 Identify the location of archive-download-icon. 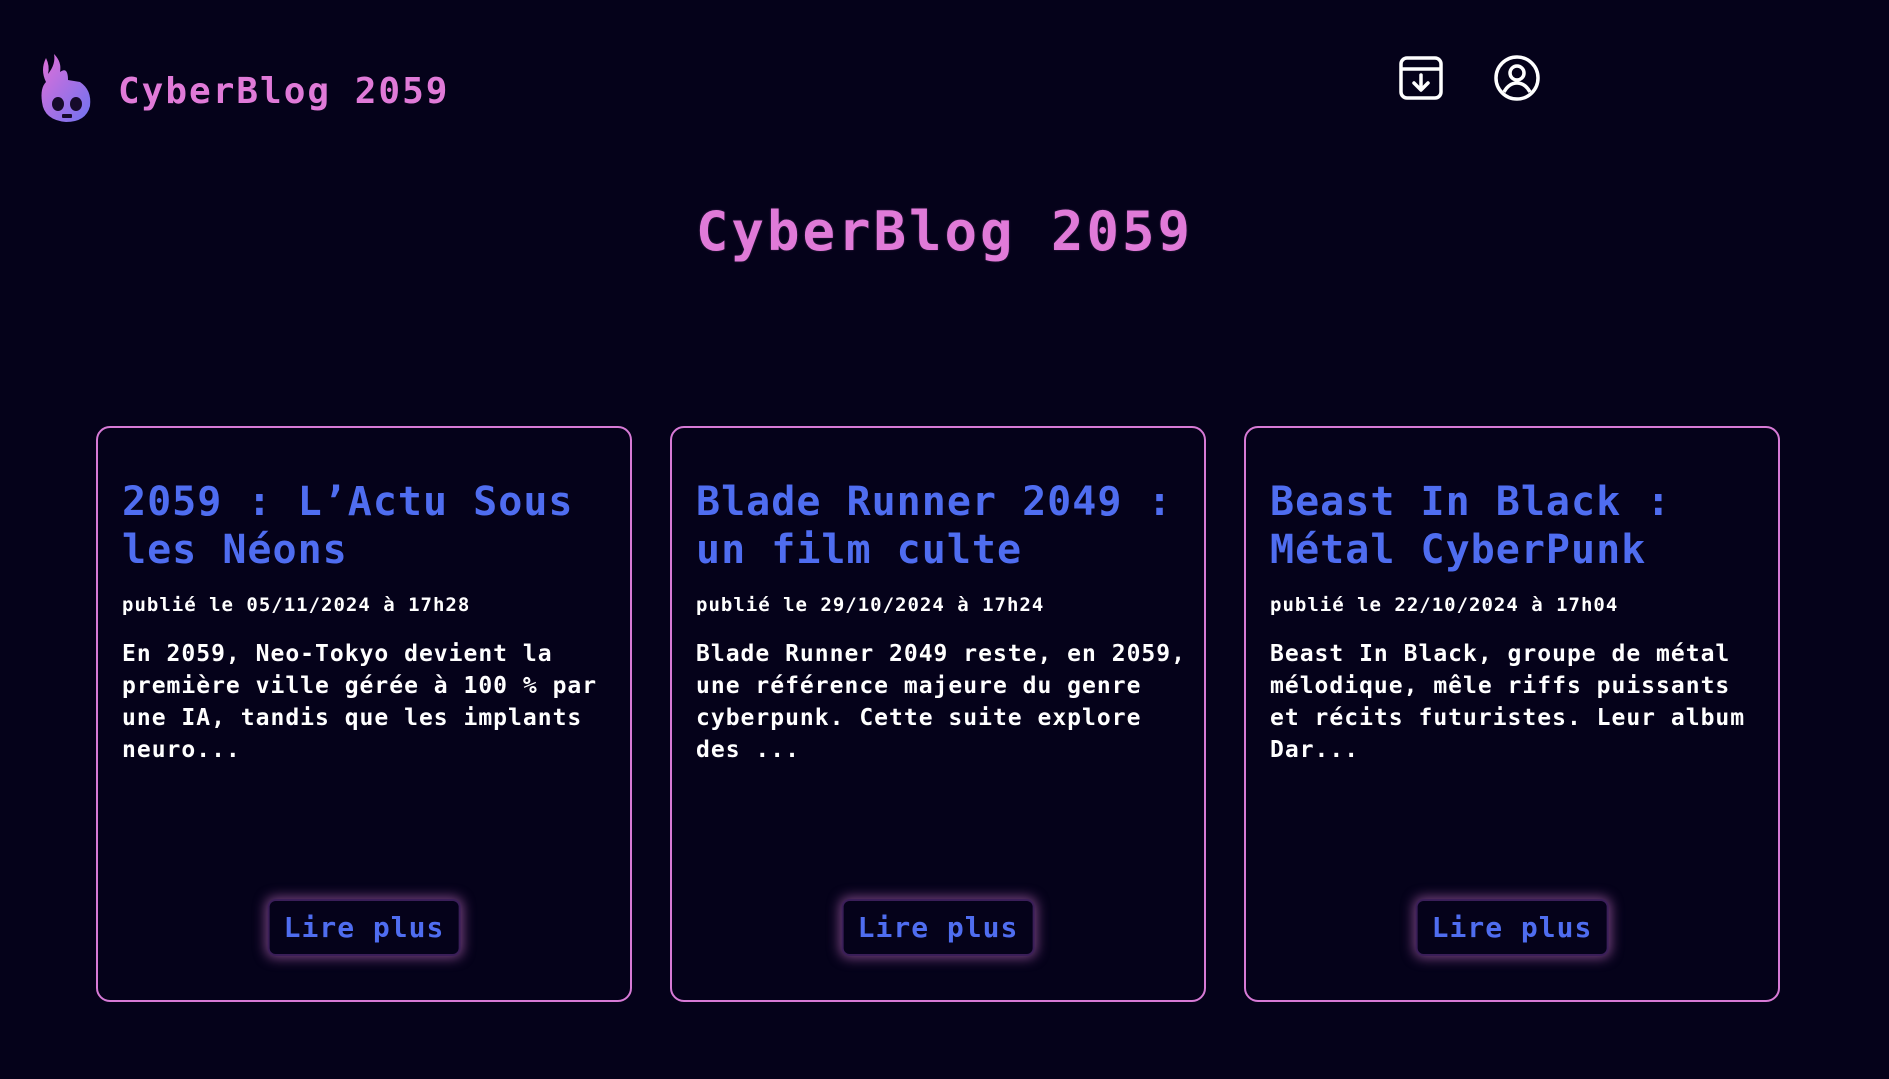
(1421, 78).